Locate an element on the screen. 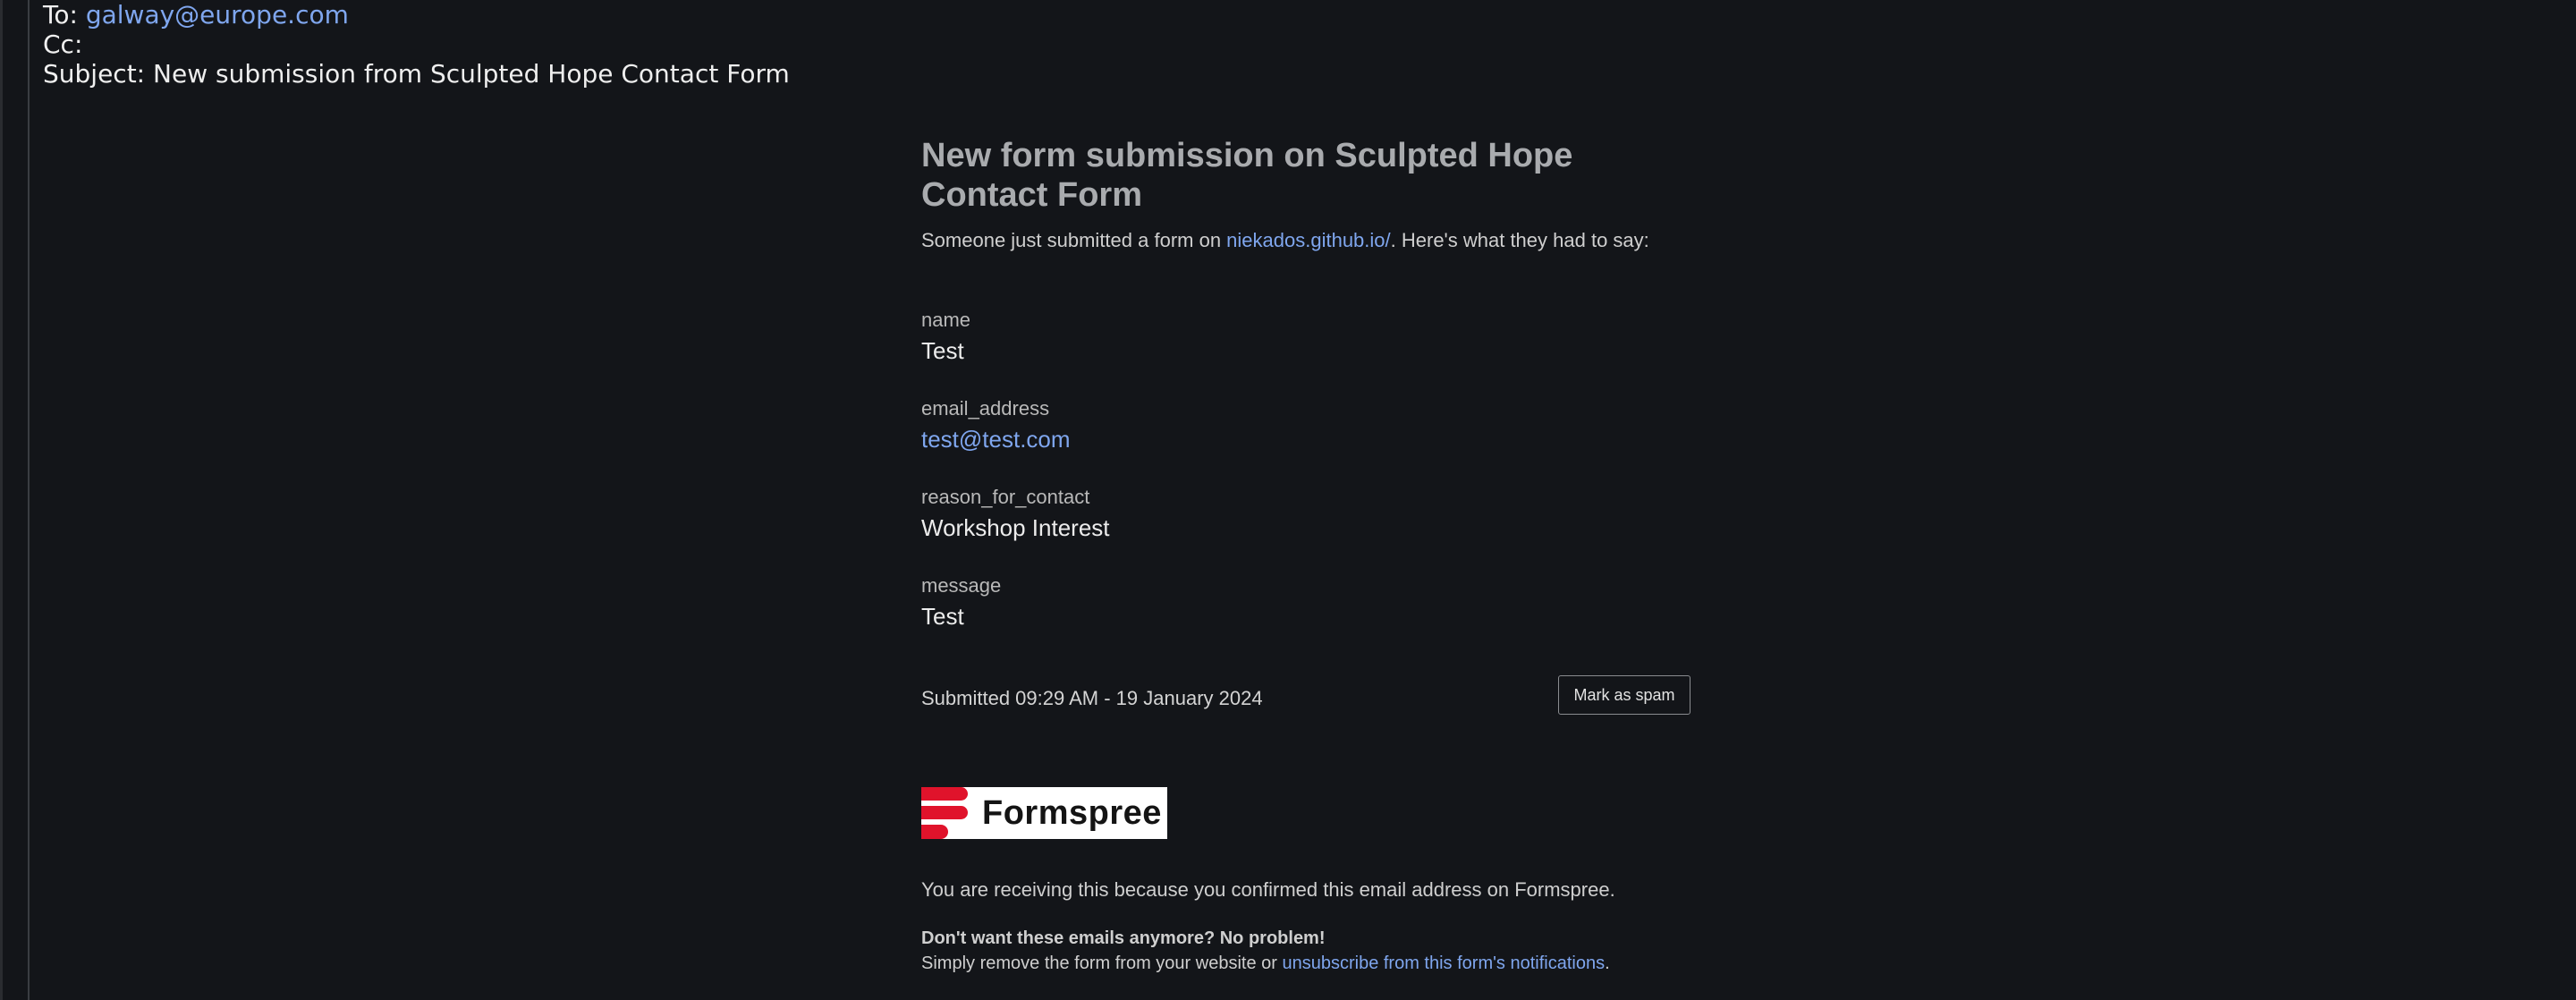 The height and width of the screenshot is (1000, 2576). quote-divider is located at coordinates (29, 500).